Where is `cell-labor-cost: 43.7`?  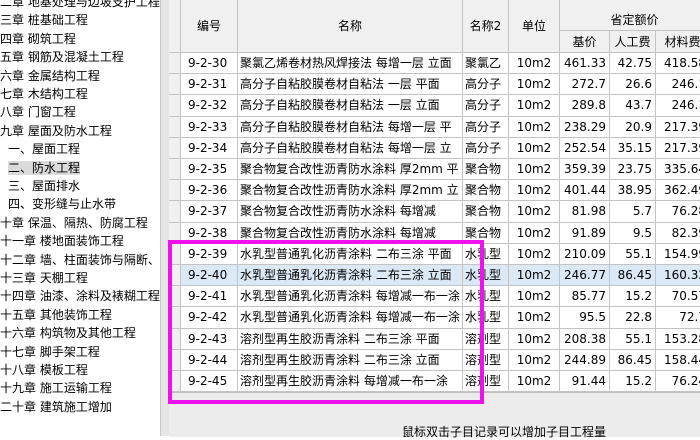 cell-labor-cost: 43.7 is located at coordinates (633, 106).